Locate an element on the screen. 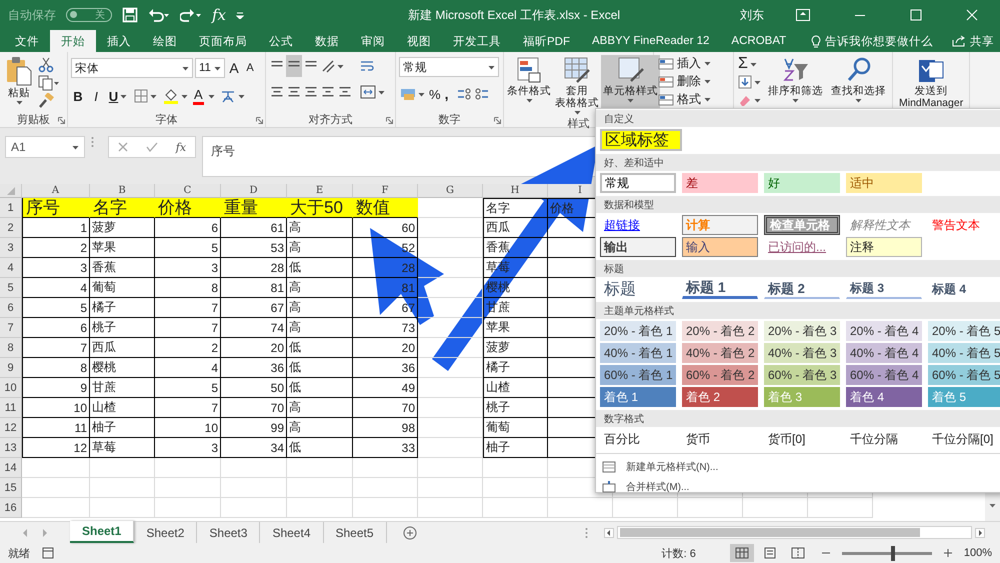 This screenshot has height=563, width=1000. row-header: 6 is located at coordinates (11, 308).